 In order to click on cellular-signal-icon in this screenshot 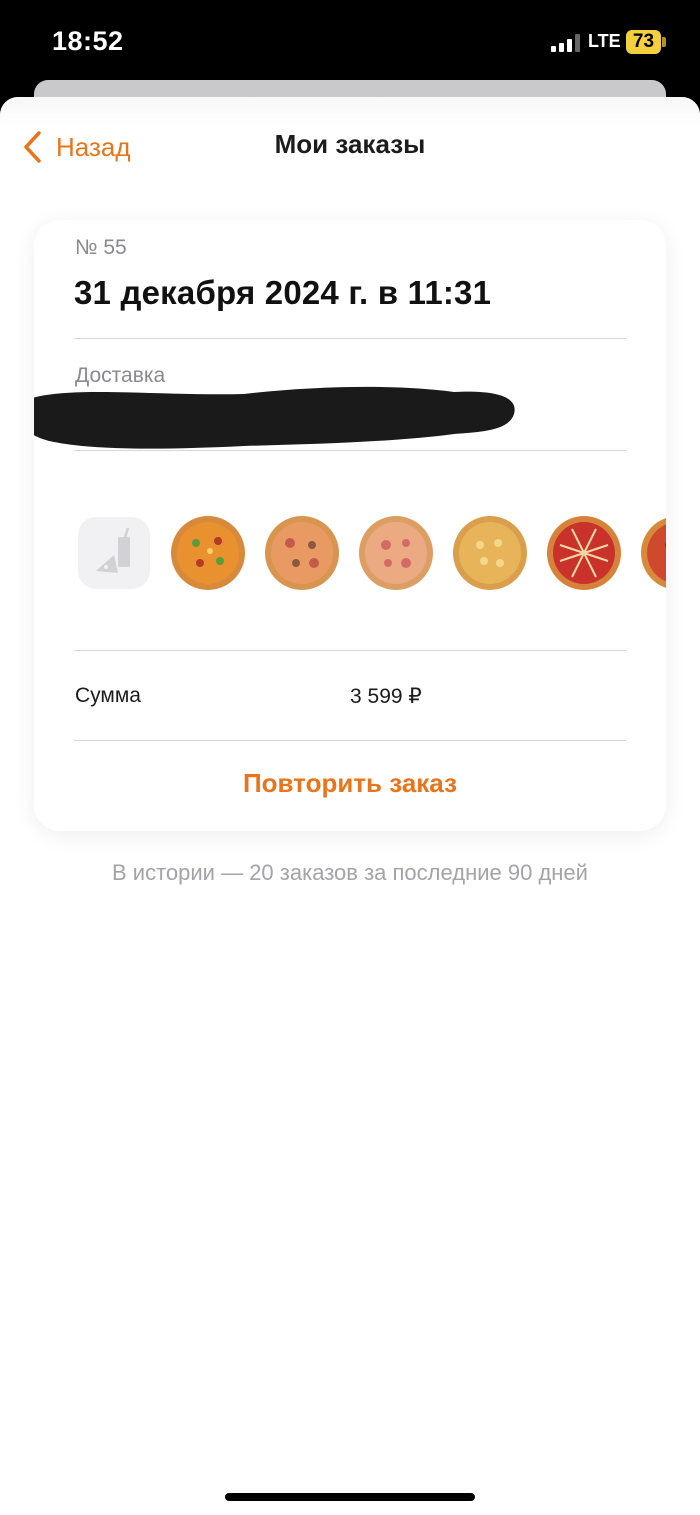, I will do `click(566, 43)`.